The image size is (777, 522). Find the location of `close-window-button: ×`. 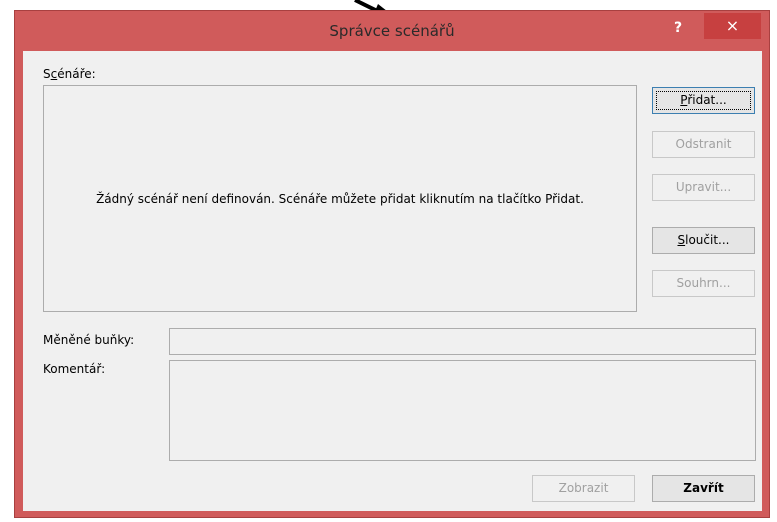

close-window-button: × is located at coordinates (732, 26).